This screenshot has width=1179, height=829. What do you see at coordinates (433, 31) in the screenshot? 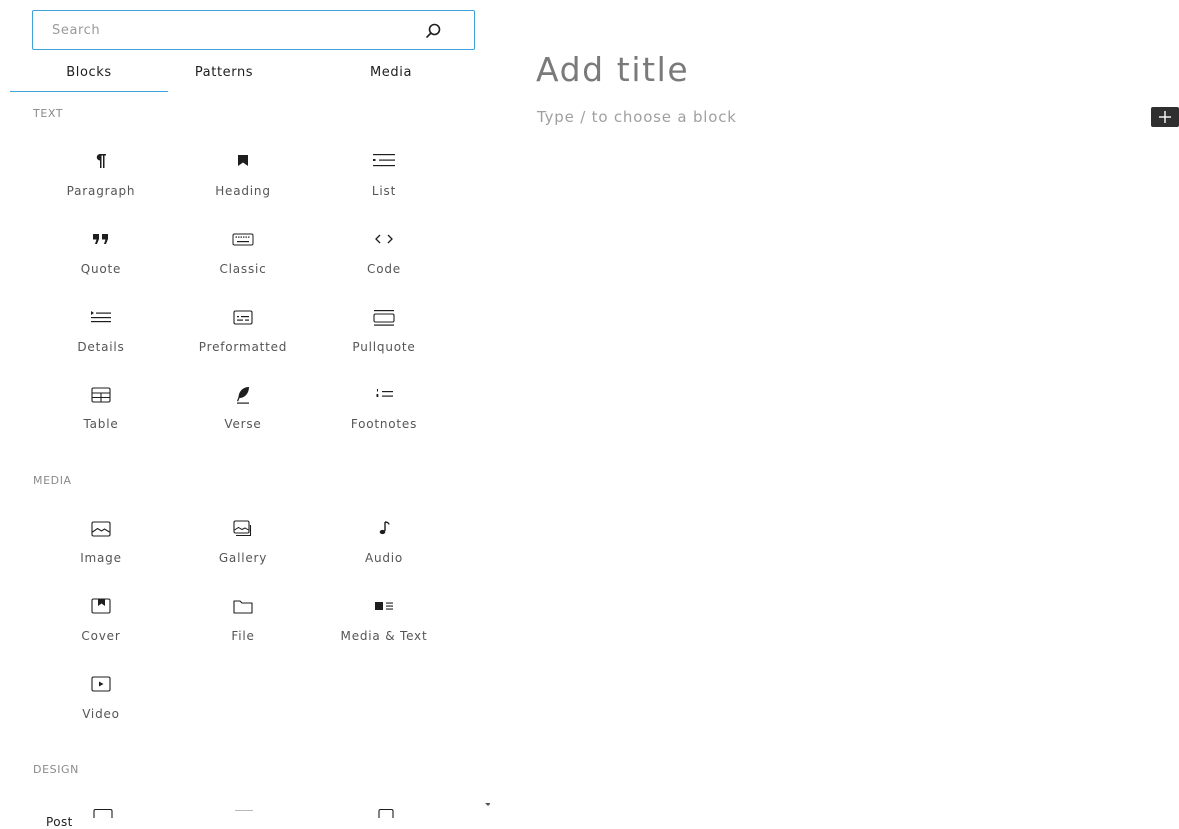
I see `search-icon` at bounding box center [433, 31].